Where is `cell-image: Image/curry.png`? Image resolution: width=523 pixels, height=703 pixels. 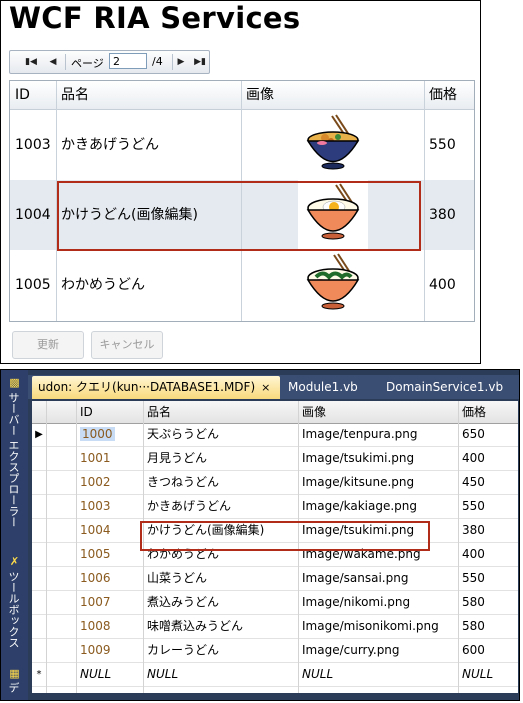 cell-image: Image/curry.png is located at coordinates (378, 651).